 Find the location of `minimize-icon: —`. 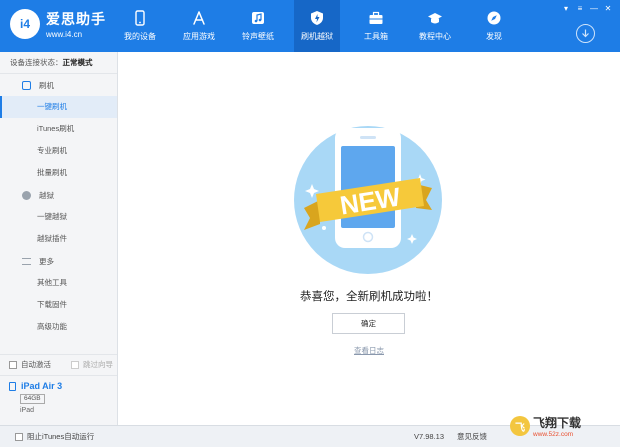

minimize-icon: — is located at coordinates (594, 8).